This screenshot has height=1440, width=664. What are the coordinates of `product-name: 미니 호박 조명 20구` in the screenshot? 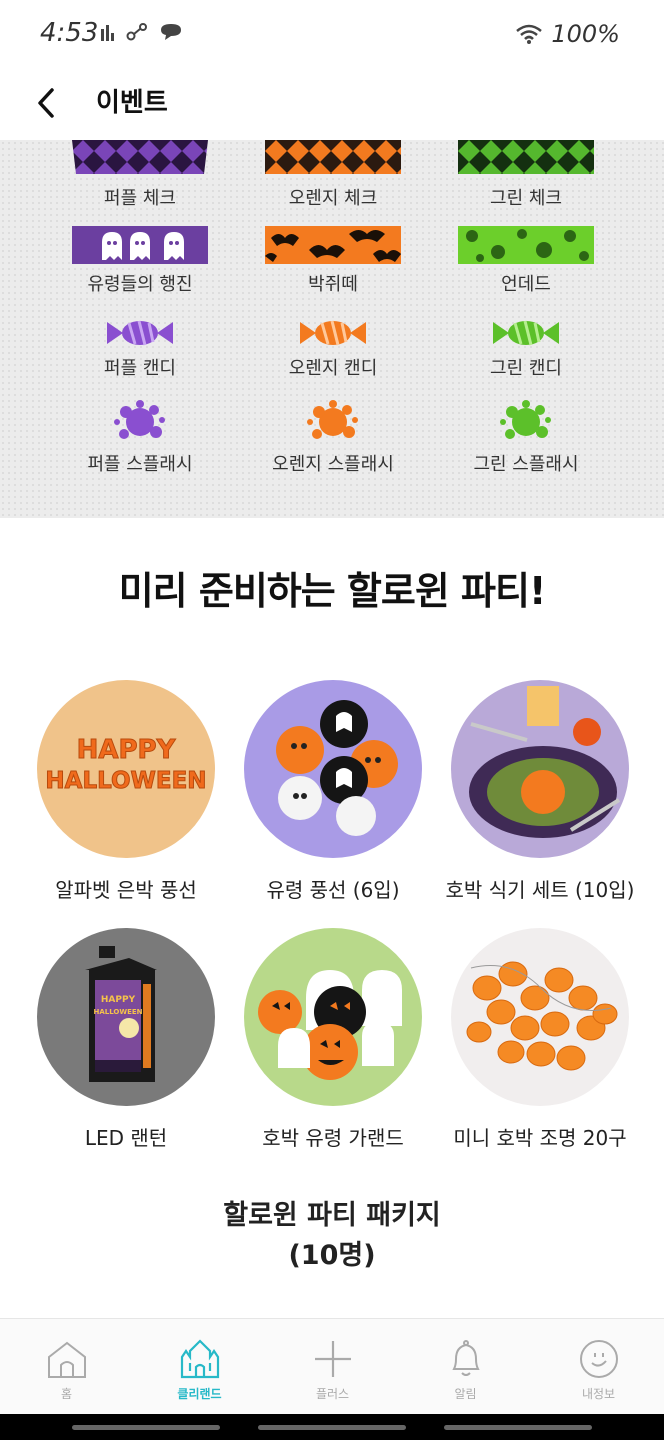 It's located at (540, 1138).